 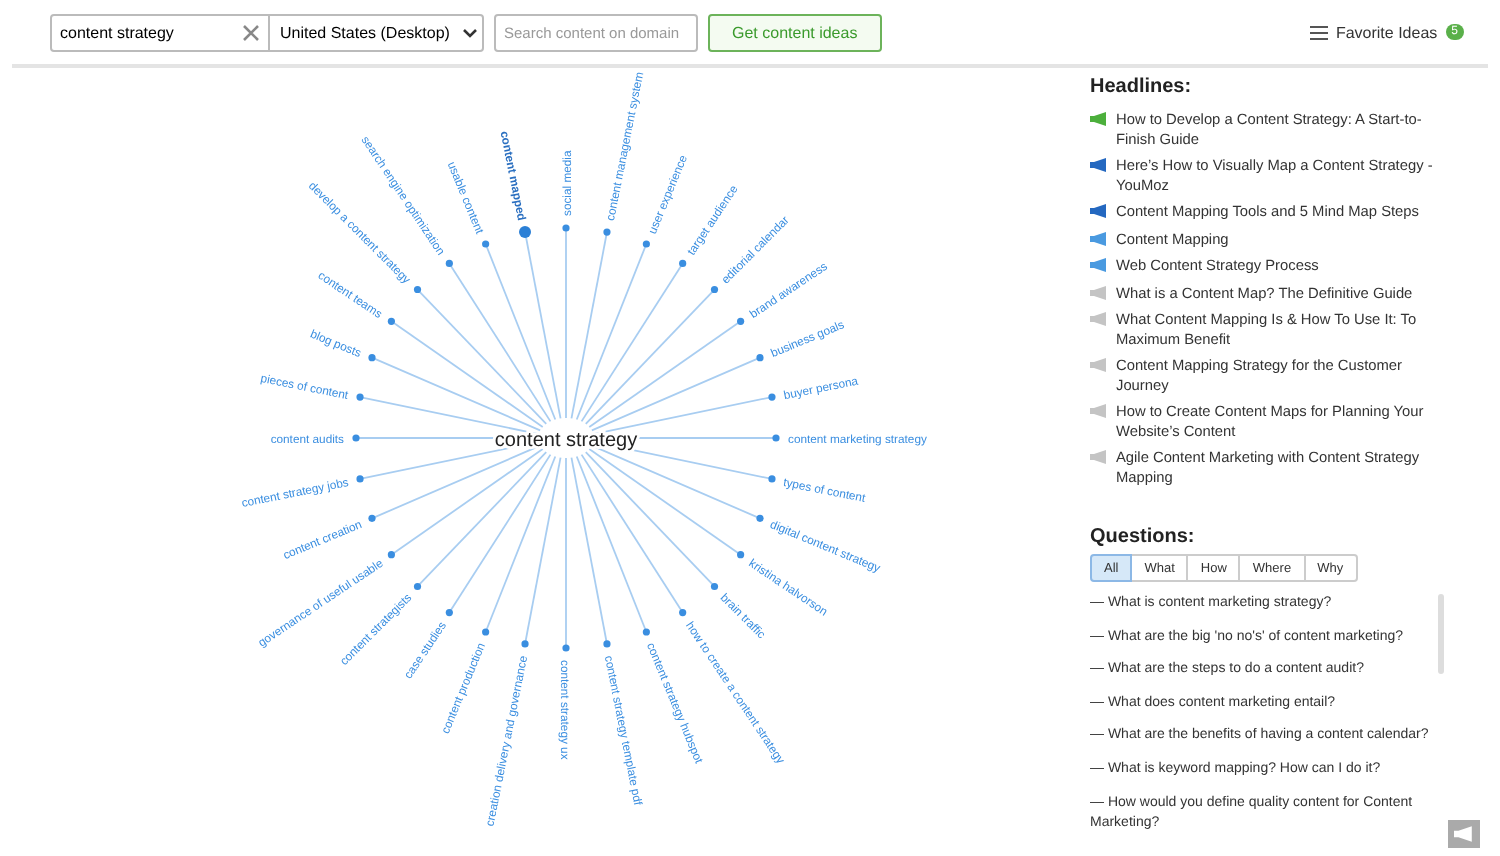 I want to click on search-field: content strategy, so click(x=160, y=32).